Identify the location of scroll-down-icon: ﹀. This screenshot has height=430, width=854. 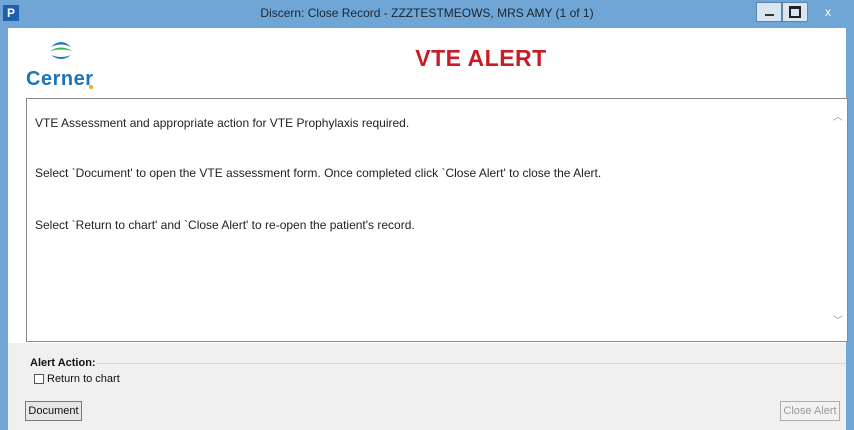
(838, 322).